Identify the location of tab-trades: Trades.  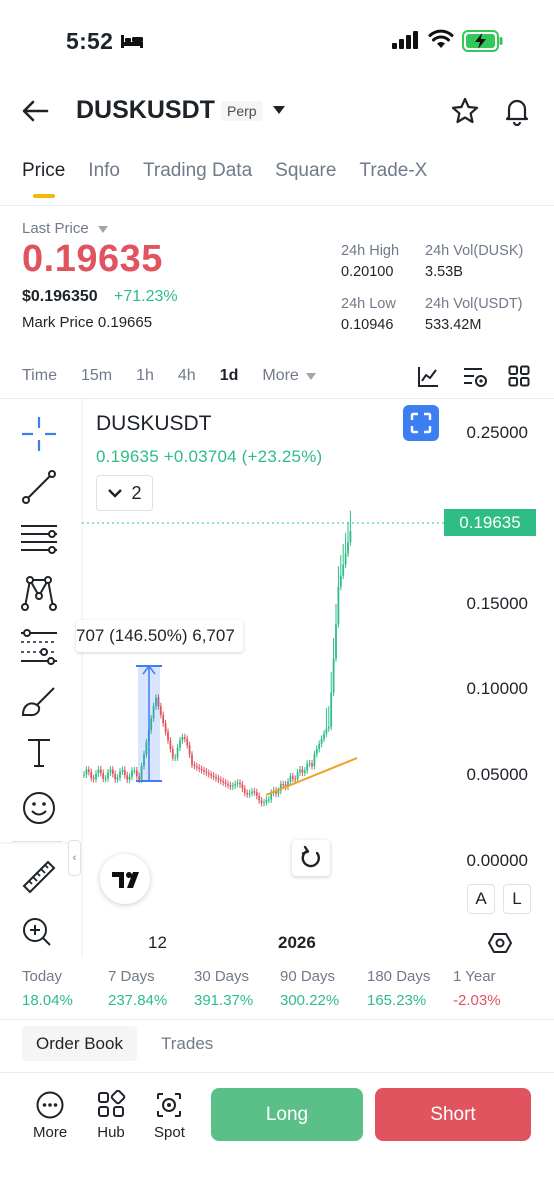
(187, 1044).